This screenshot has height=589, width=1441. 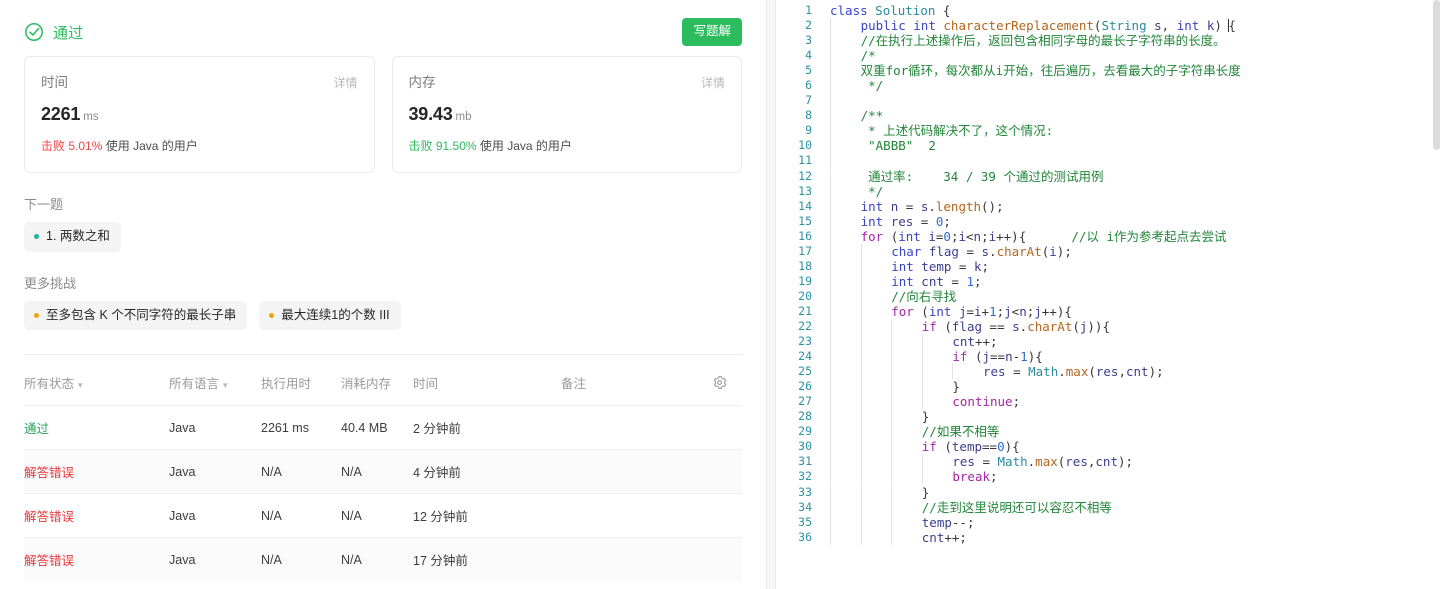 What do you see at coordinates (1108, 311) in the screenshot?
I see `code-line: 21 for (int j=i+1;j<n;j++){` at bounding box center [1108, 311].